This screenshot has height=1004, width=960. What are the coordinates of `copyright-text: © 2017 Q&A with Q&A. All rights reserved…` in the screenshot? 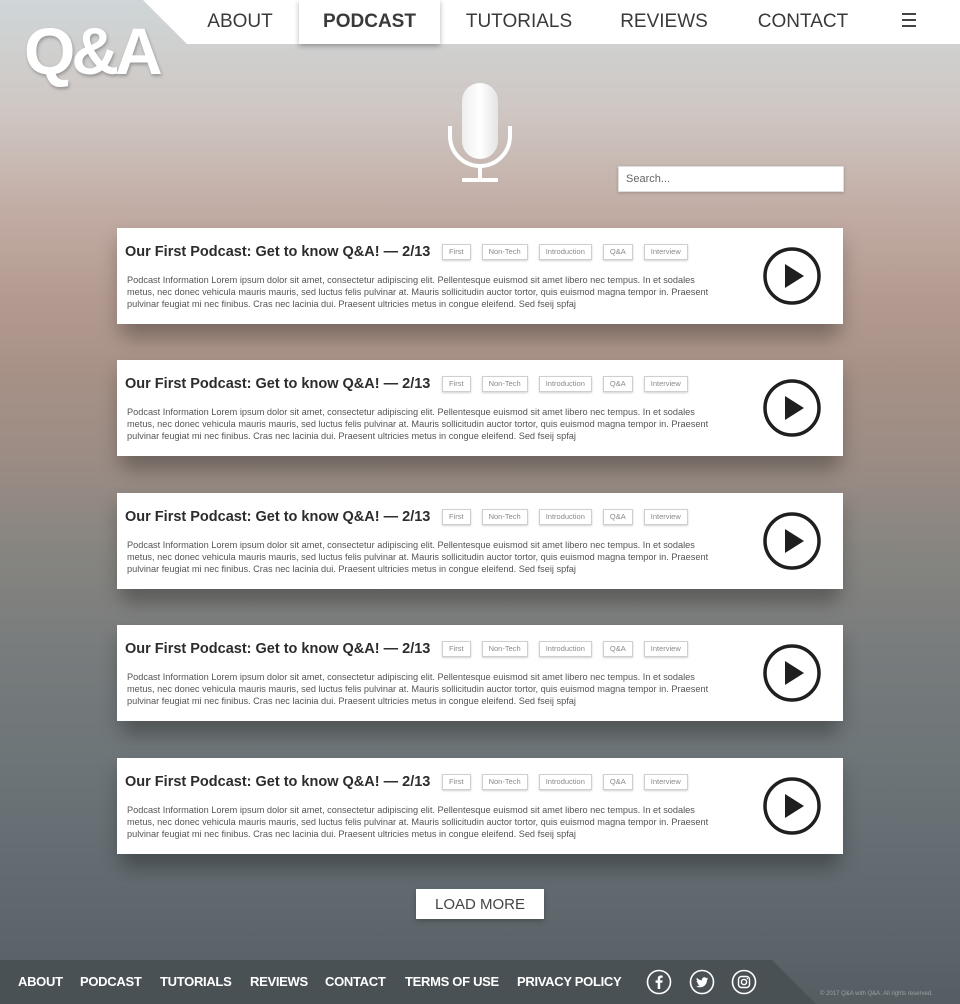 It's located at (876, 994).